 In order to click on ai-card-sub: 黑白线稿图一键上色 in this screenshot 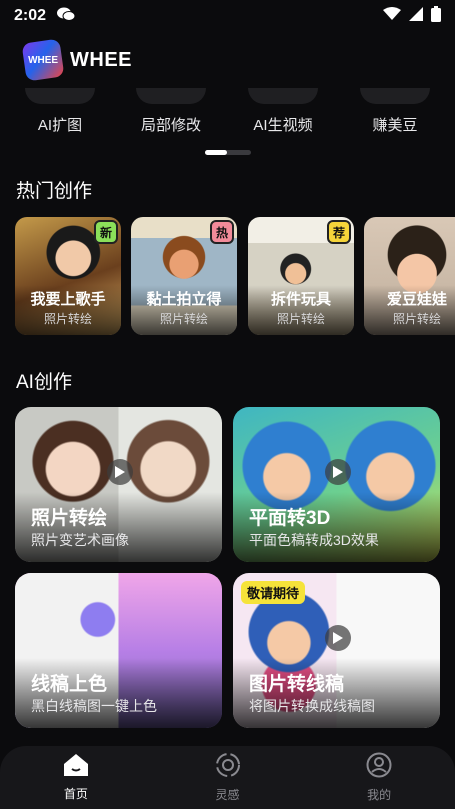, I will do `click(94, 706)`.